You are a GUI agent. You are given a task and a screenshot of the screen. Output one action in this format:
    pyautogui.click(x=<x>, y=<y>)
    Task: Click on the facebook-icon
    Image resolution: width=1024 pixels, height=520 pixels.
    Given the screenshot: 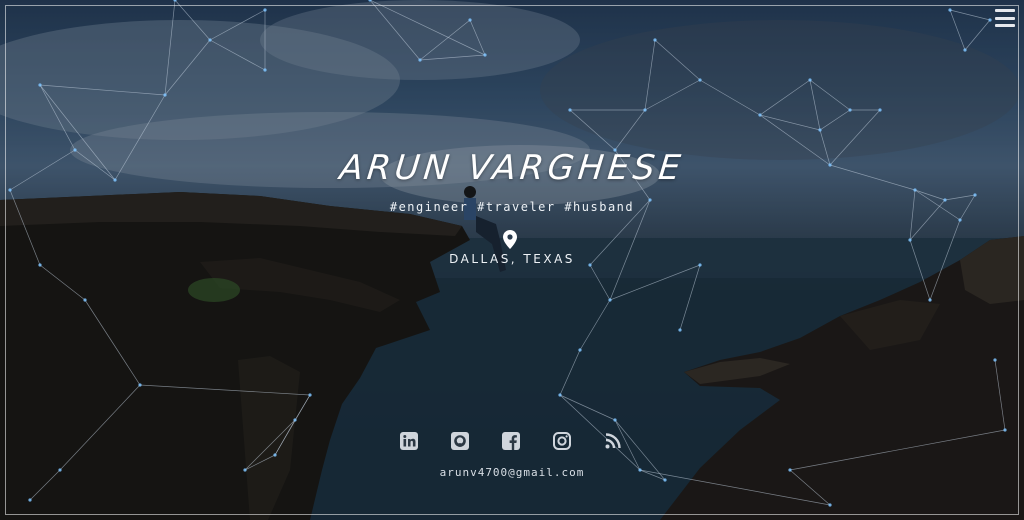 What is the action you would take?
    pyautogui.click(x=511, y=441)
    